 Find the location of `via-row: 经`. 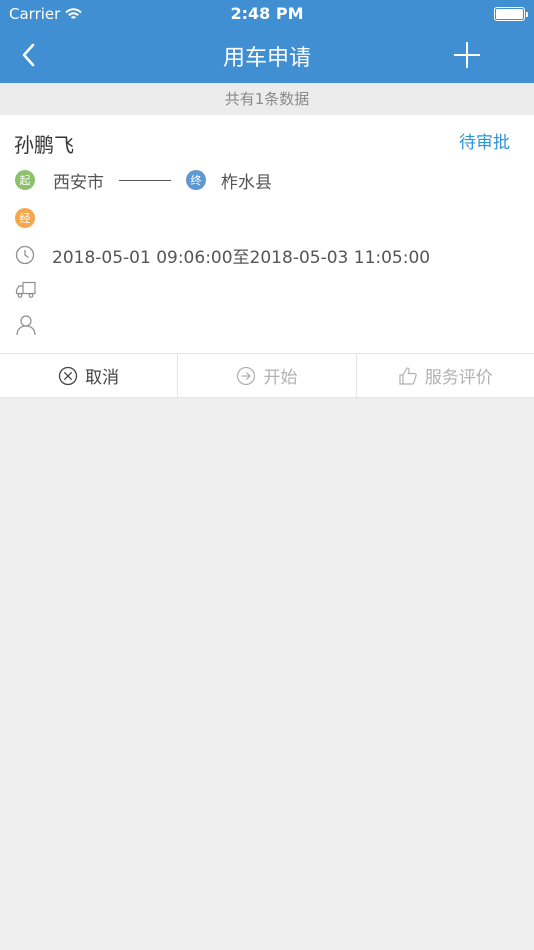

via-row: 经 is located at coordinates (34, 218).